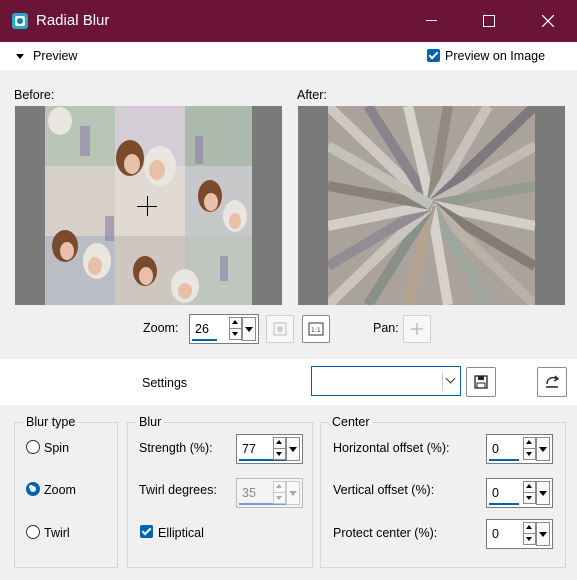 The width and height of the screenshot is (577, 580). Describe the element at coordinates (543, 493) in the screenshot. I see `vertical-dropdown-icon` at that location.